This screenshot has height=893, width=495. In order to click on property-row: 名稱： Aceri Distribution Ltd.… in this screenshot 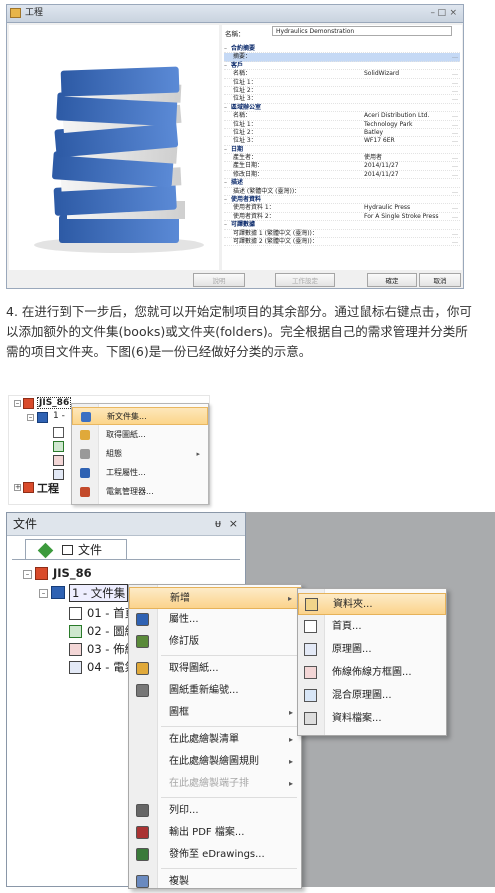, I will do `click(342, 116)`.